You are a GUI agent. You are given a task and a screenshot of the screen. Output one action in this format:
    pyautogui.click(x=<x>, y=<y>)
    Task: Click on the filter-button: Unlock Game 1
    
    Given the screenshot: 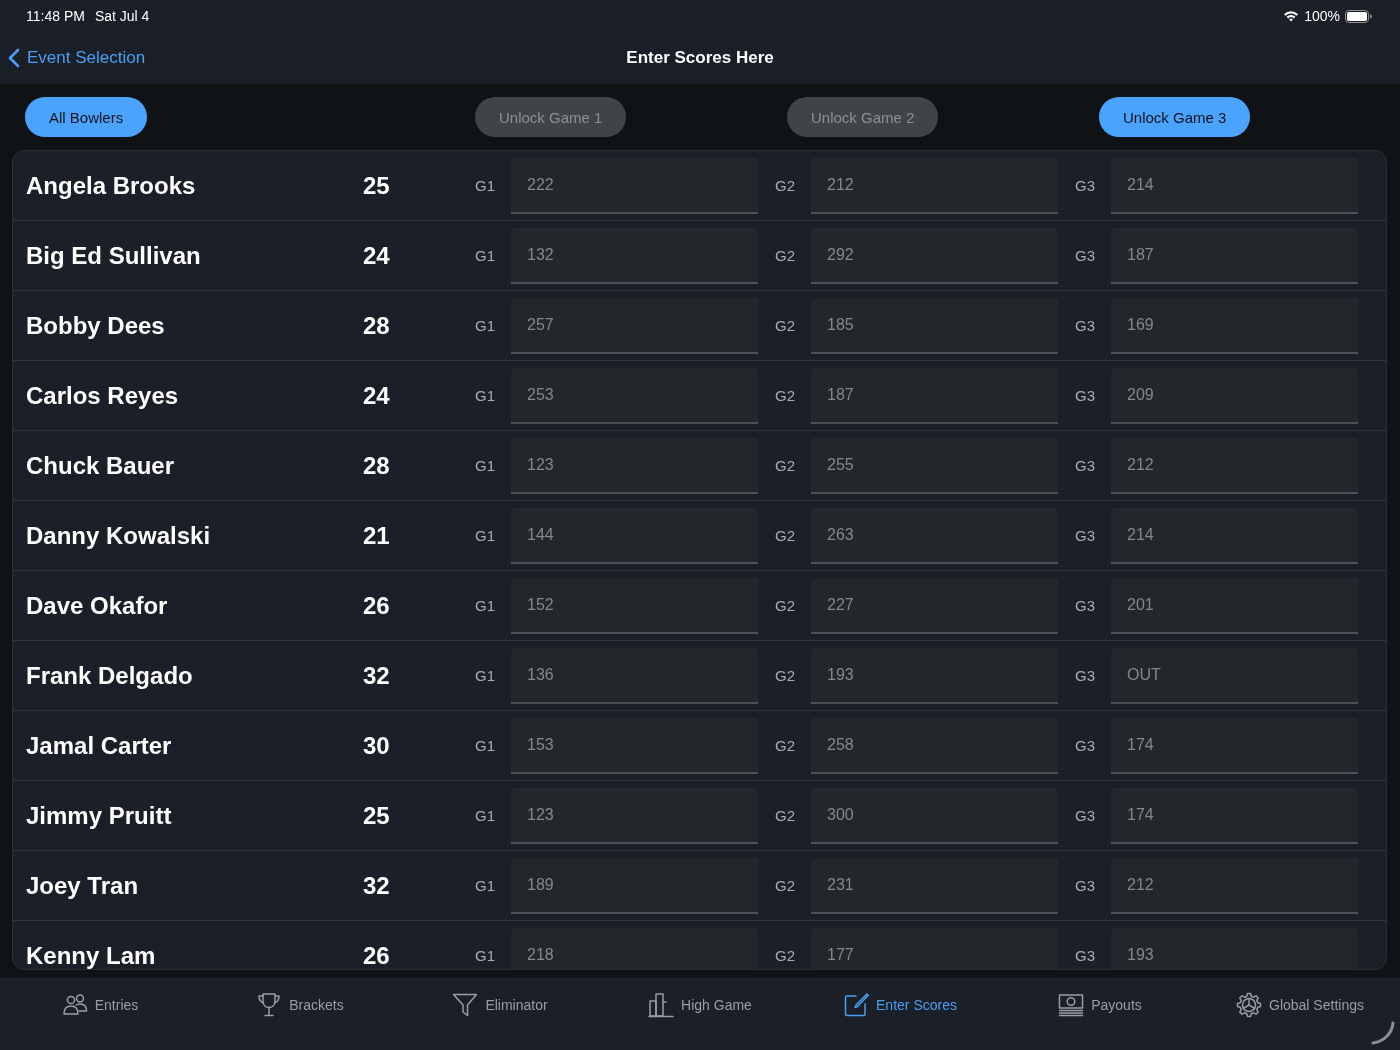 What is the action you would take?
    pyautogui.click(x=551, y=117)
    